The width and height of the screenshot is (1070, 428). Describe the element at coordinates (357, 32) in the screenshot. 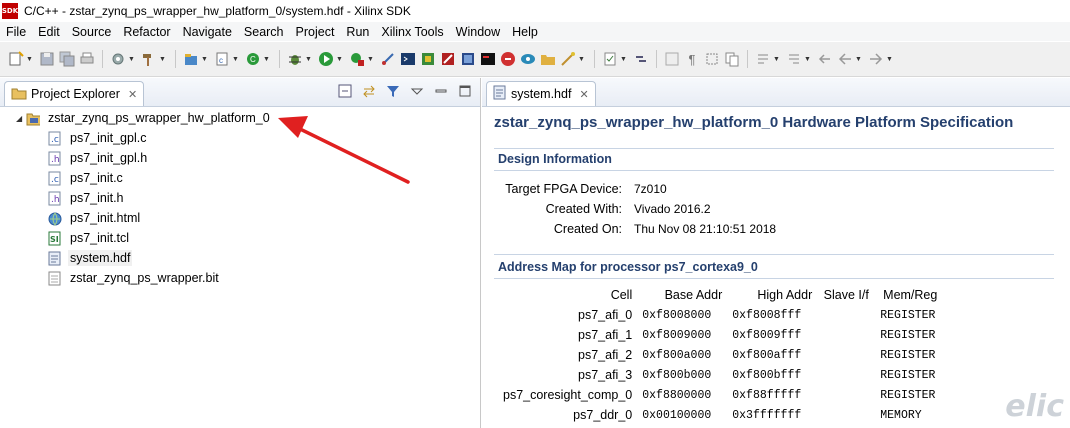

I see `menu-run: Run` at that location.